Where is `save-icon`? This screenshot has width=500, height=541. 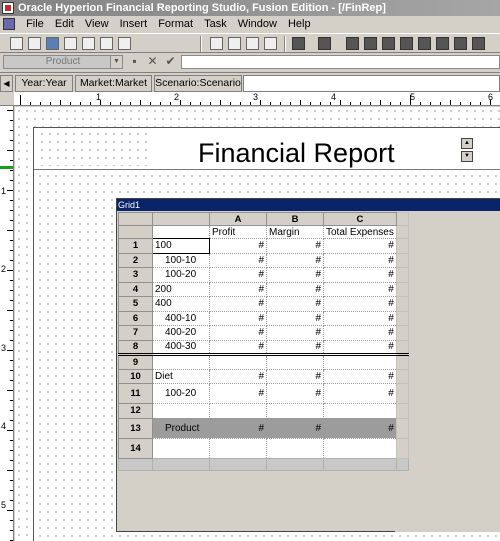 save-icon is located at coordinates (52, 43).